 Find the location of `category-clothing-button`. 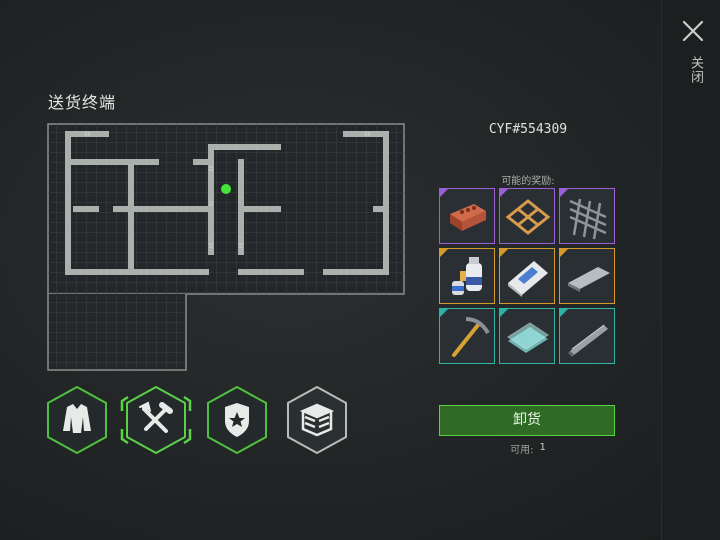

category-clothing-button is located at coordinates (77, 420).